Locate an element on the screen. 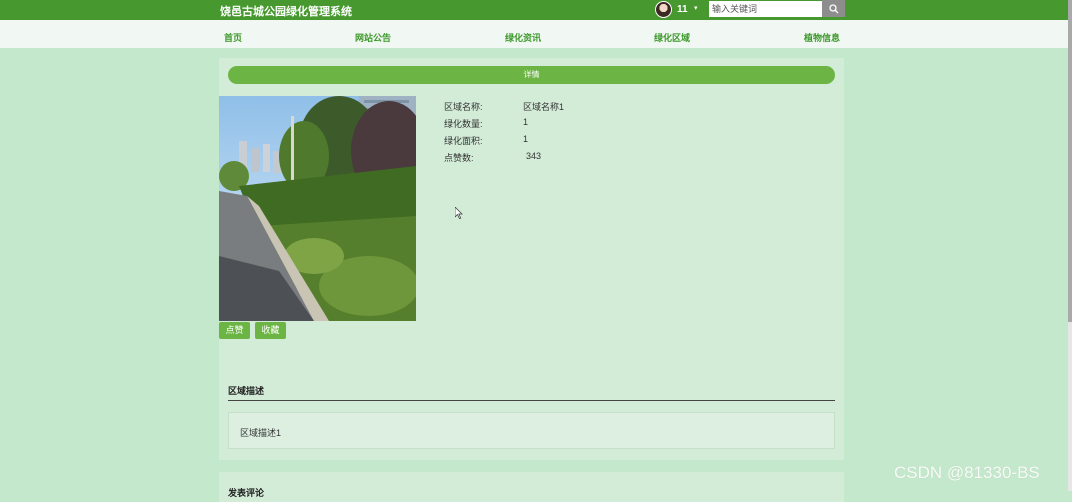 The image size is (1072, 502). nav-item-greening-areas: 绿化区域 is located at coordinates (672, 37).